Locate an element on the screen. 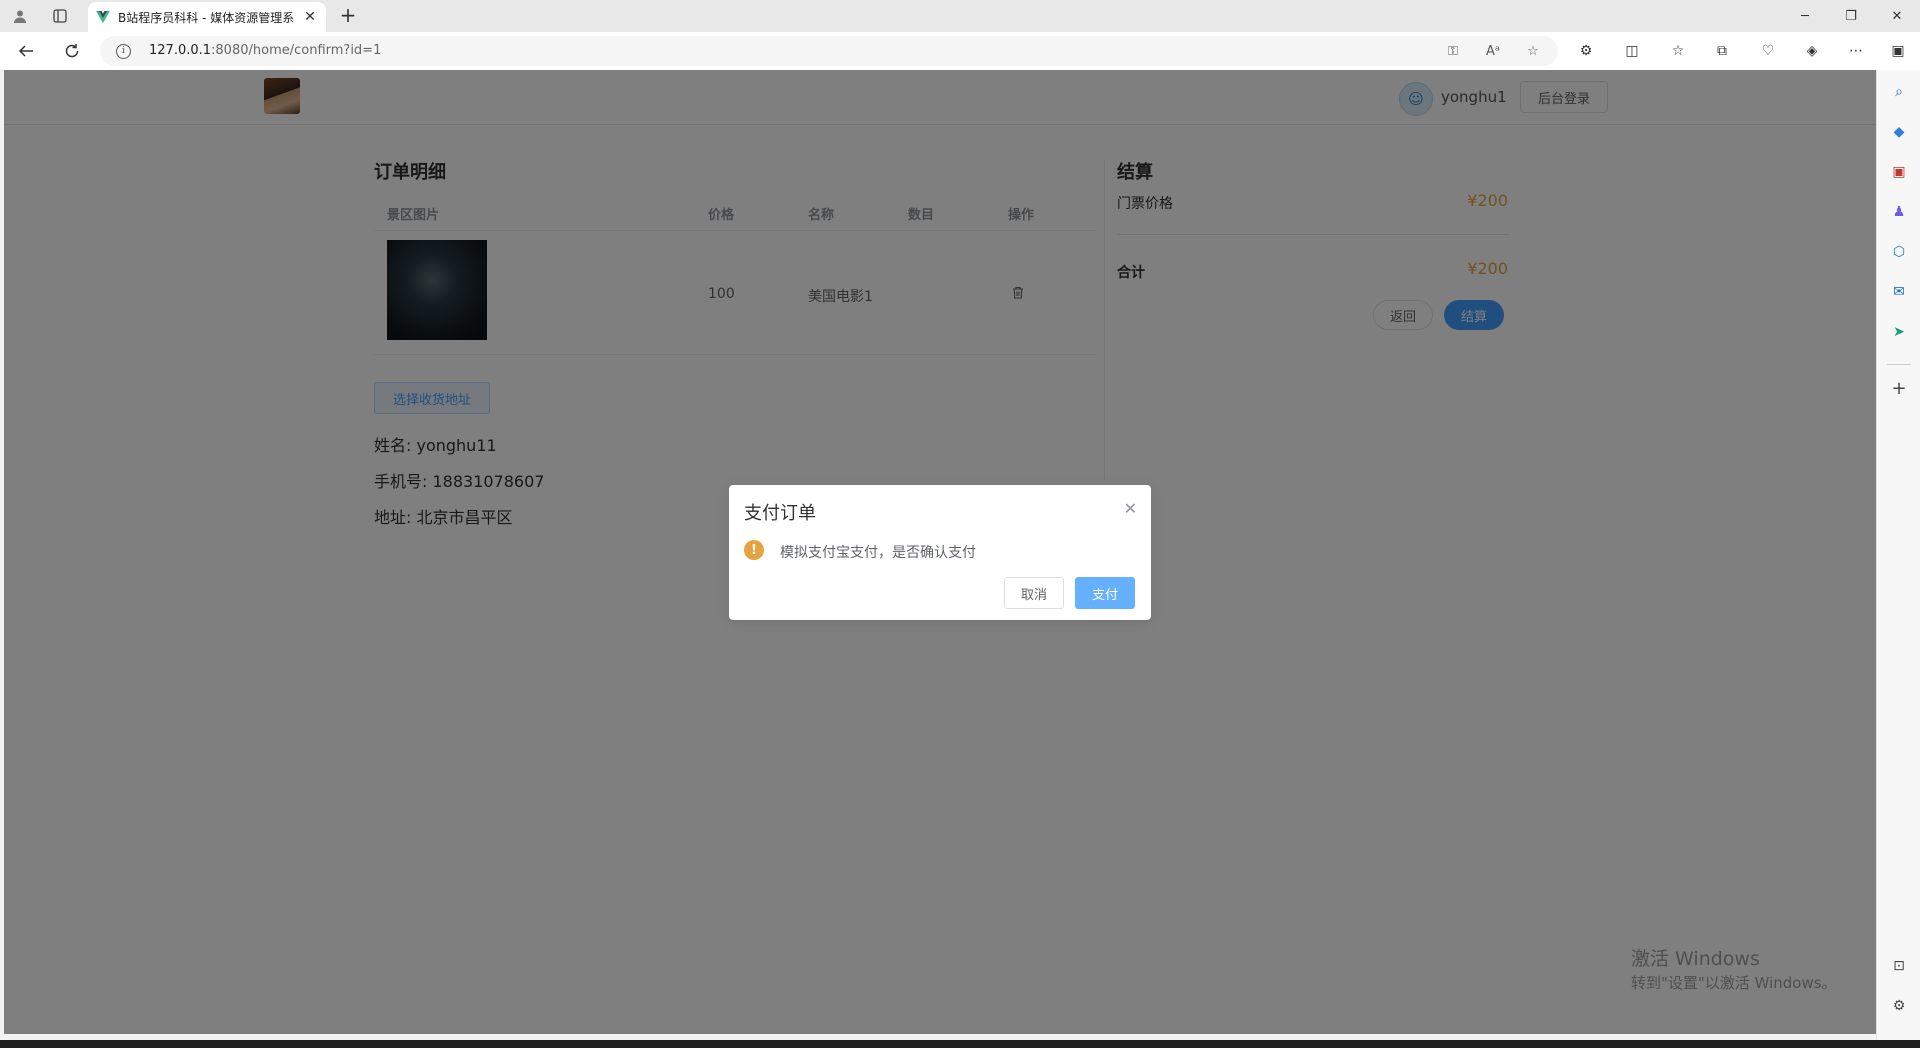 This screenshot has width=1920, height=1048. tab-close-icon: ✕ is located at coordinates (310, 17).